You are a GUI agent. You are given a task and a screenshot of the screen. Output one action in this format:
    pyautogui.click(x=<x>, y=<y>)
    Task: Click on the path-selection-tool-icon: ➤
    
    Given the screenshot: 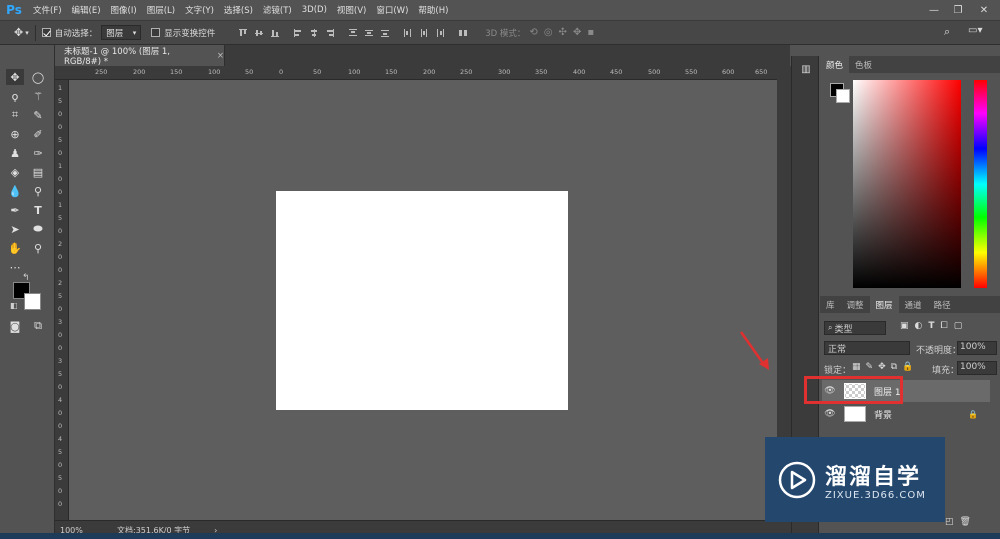 What is the action you would take?
    pyautogui.click(x=15, y=229)
    